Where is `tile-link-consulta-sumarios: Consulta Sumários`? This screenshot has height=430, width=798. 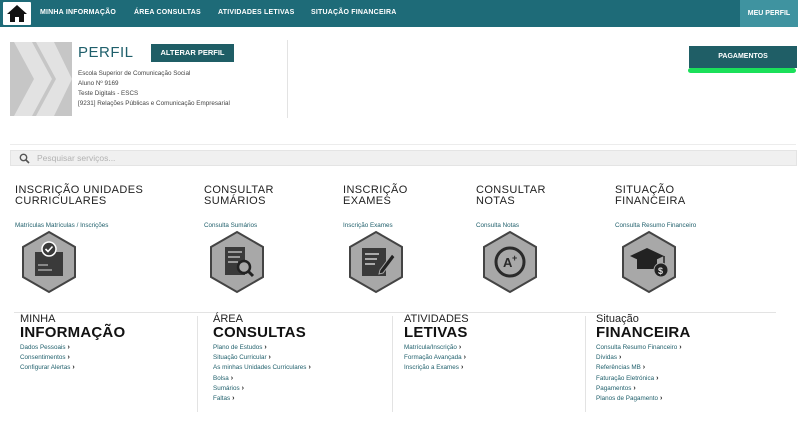 tile-link-consulta-sumarios: Consulta Sumários is located at coordinates (230, 225).